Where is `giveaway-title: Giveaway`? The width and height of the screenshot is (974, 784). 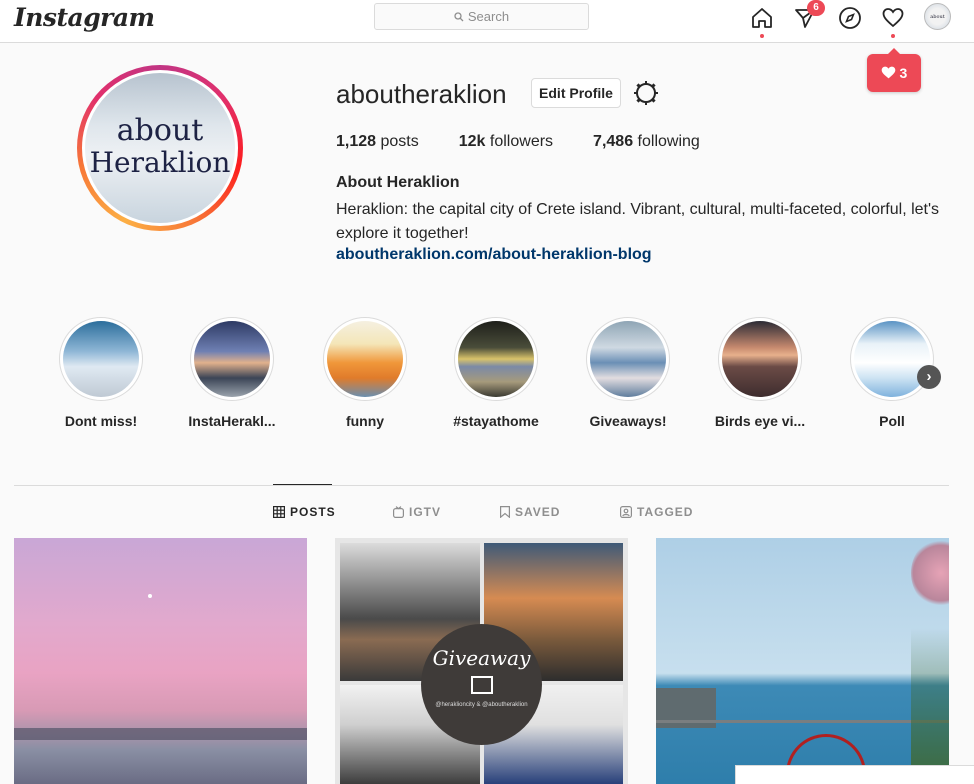
giveaway-title: Giveaway is located at coordinates (481, 658).